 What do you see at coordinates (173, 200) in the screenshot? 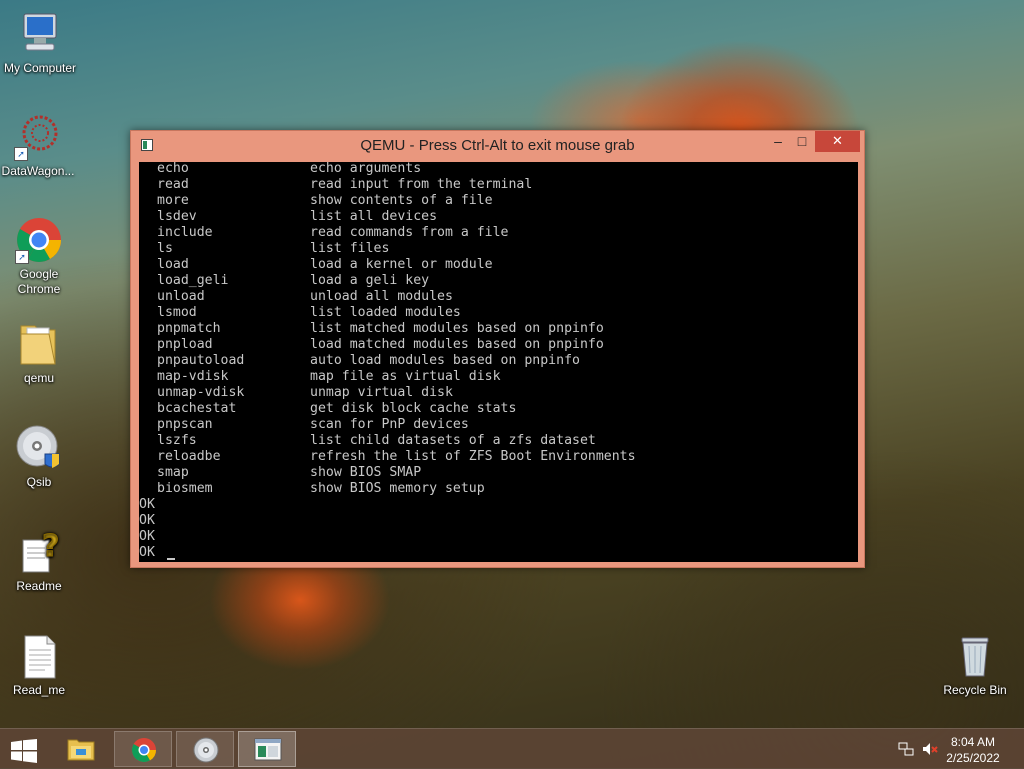
I see `command-name: more` at bounding box center [173, 200].